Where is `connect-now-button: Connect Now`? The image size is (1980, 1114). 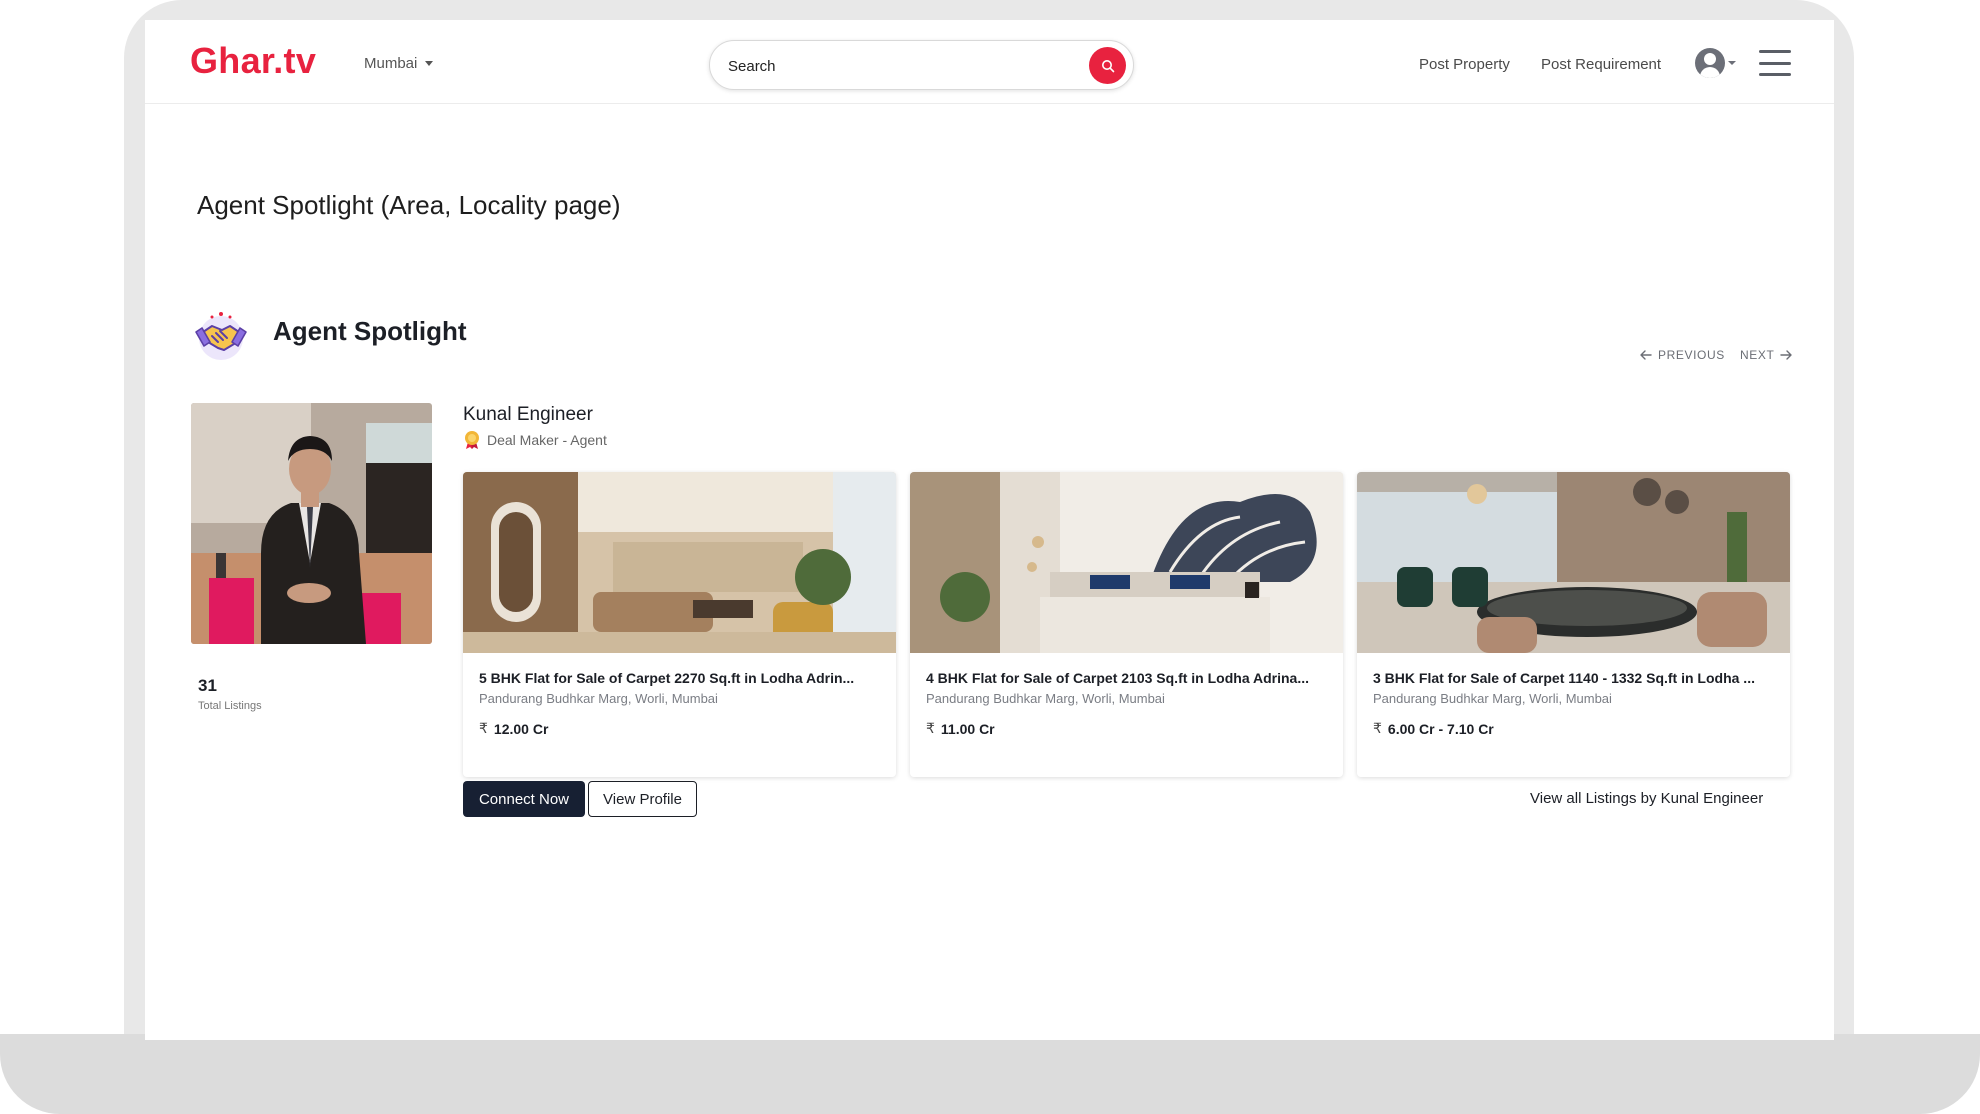 connect-now-button: Connect Now is located at coordinates (524, 799).